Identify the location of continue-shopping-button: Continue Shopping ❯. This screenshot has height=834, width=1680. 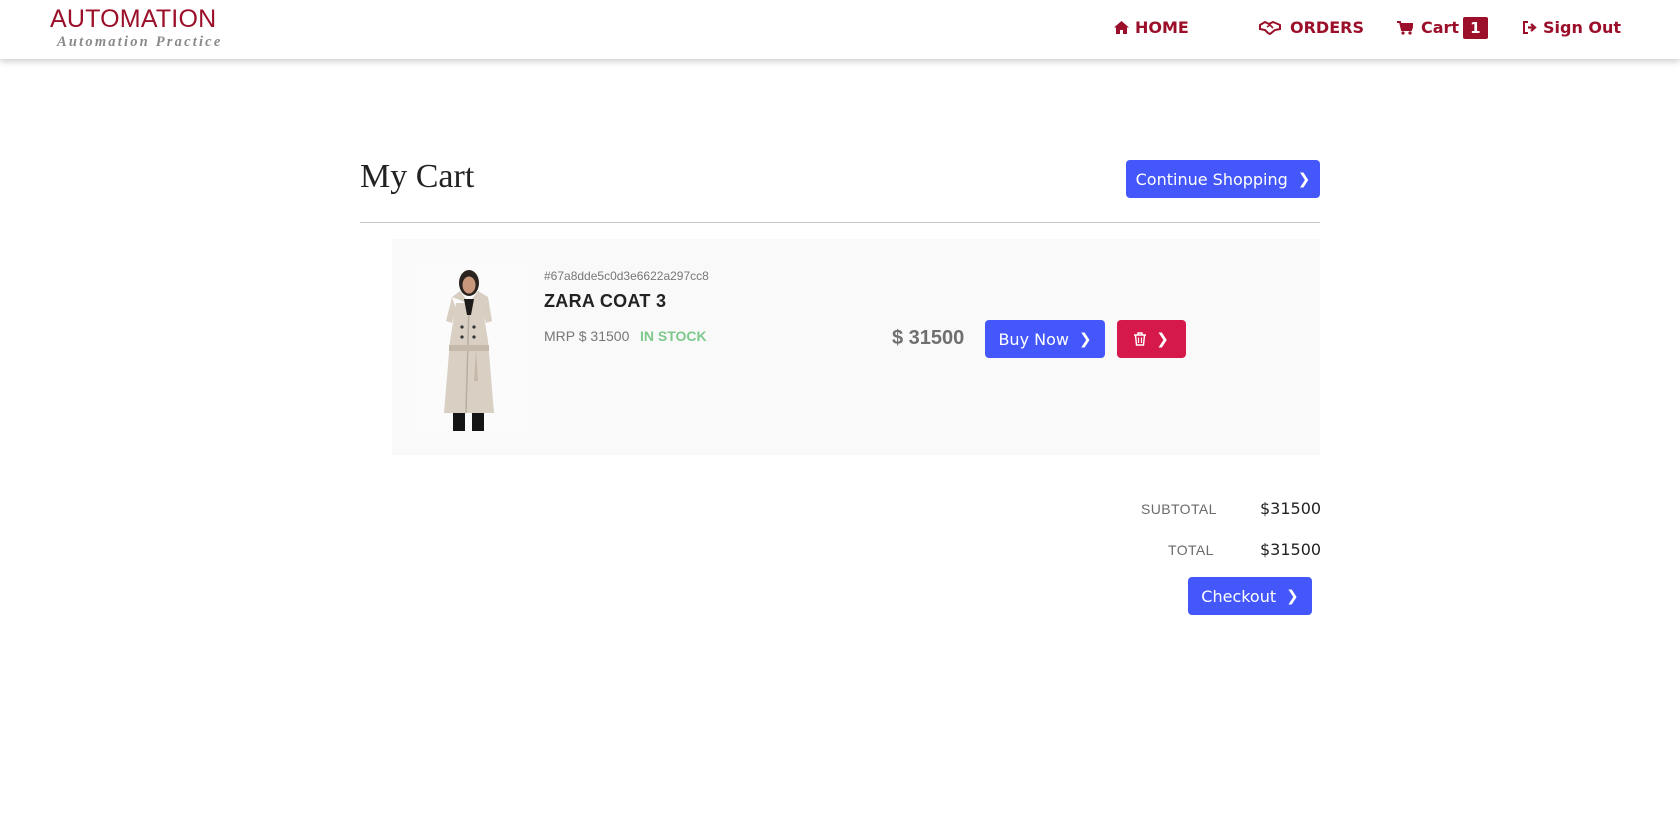
(1223, 179).